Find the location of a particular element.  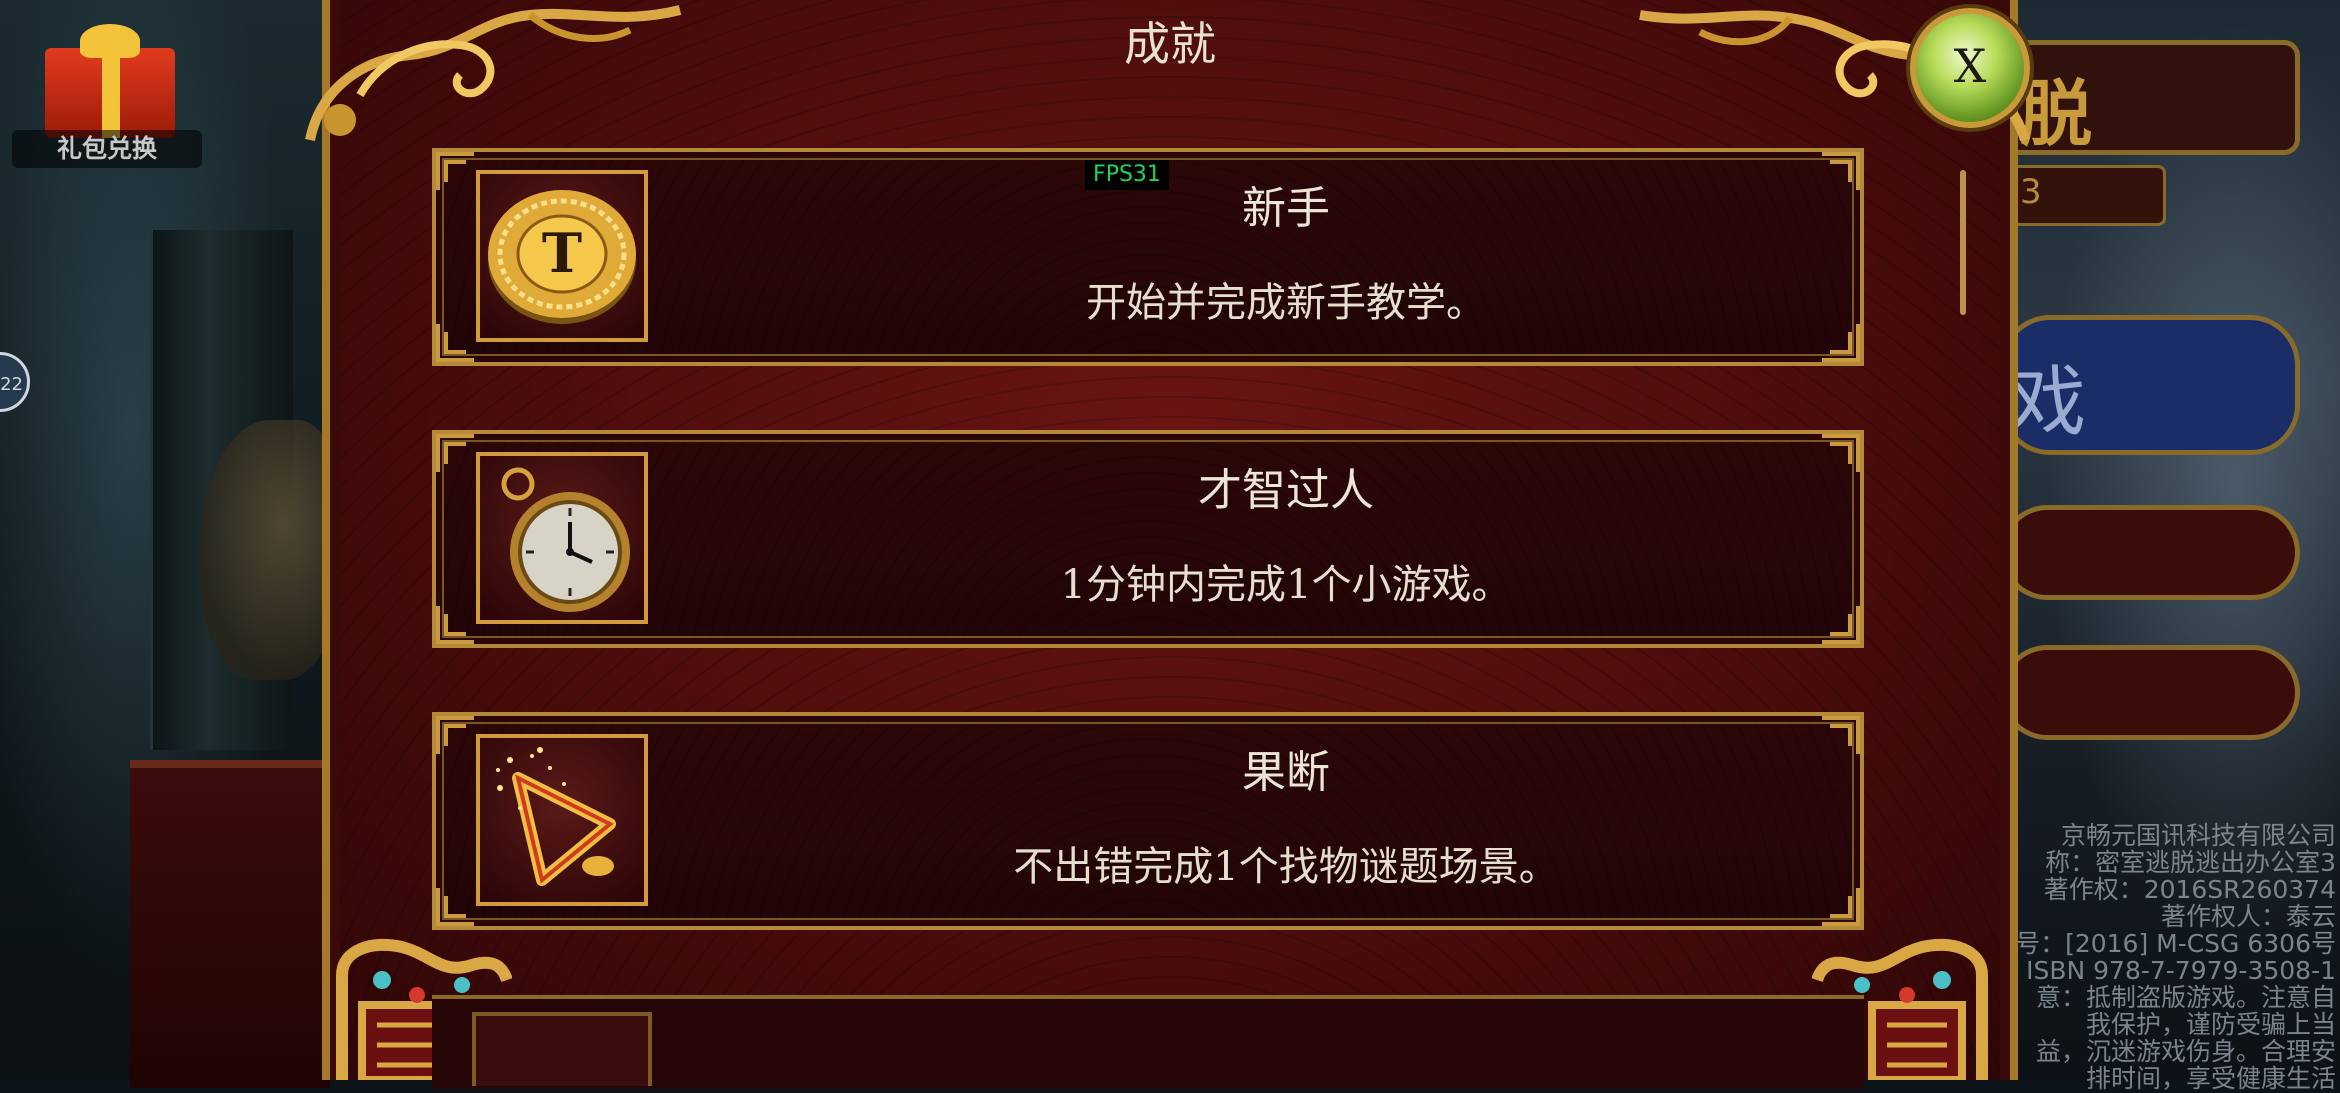

achievement-title: 果断 is located at coordinates (1286, 772).